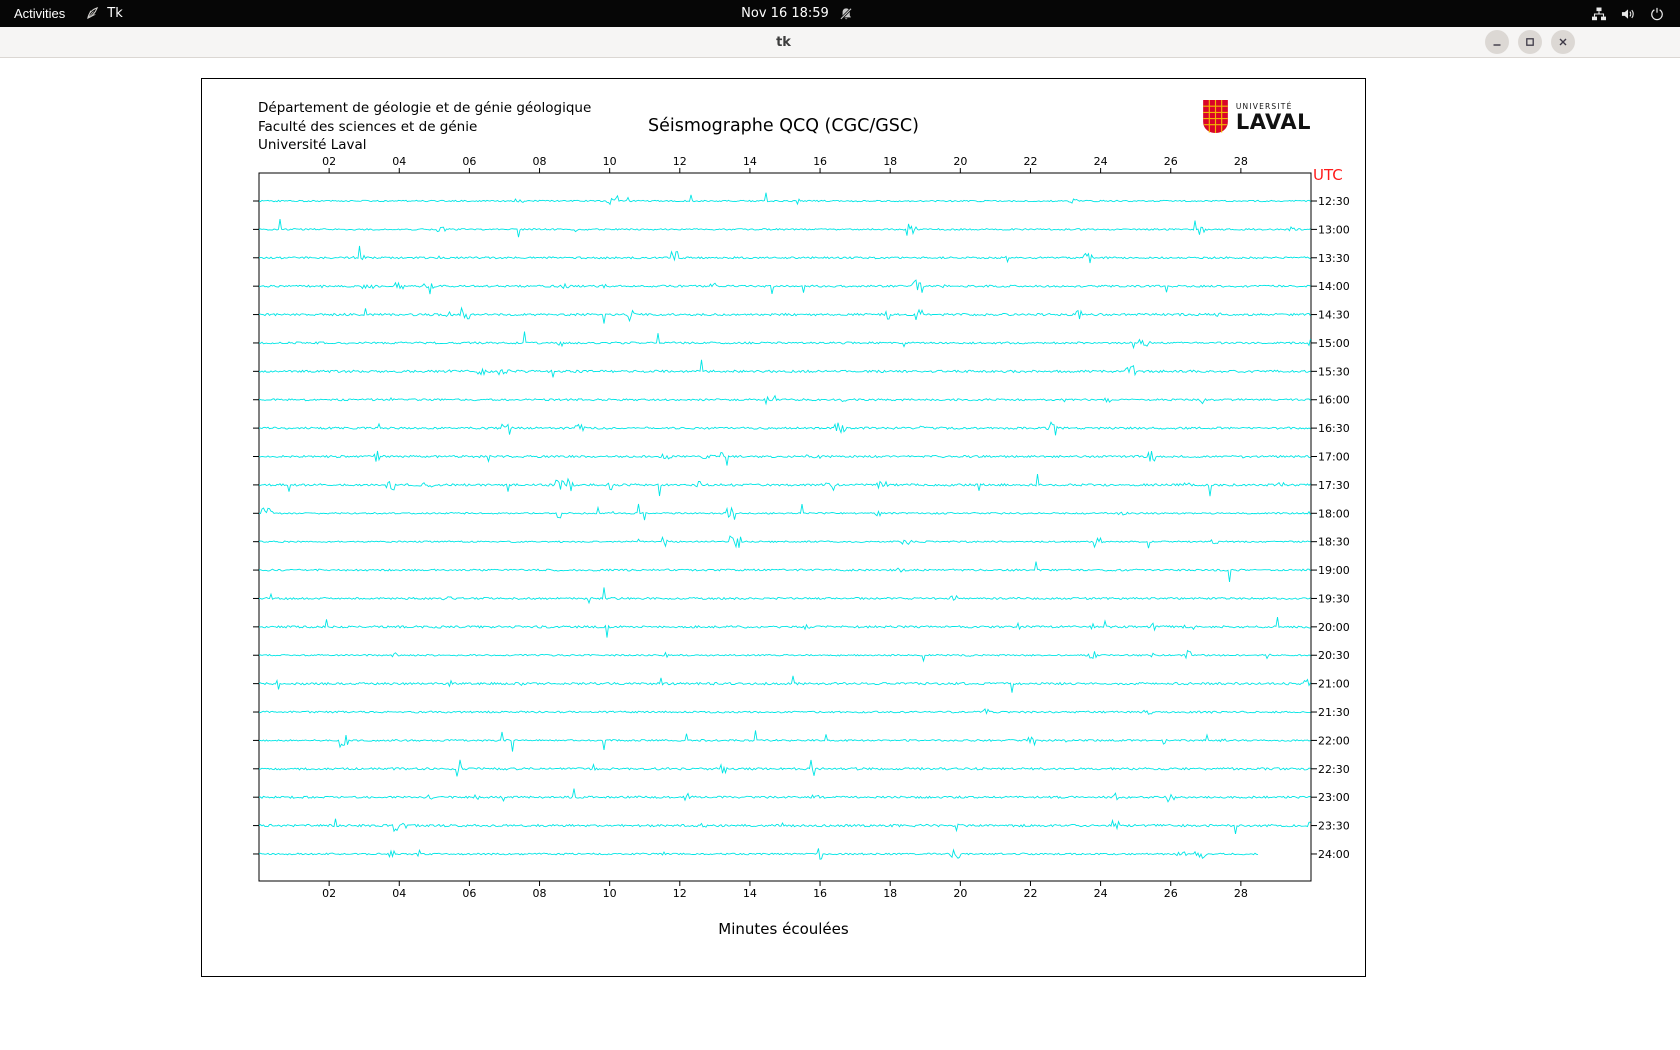  I want to click on notifications-muted-icon, so click(846, 14).